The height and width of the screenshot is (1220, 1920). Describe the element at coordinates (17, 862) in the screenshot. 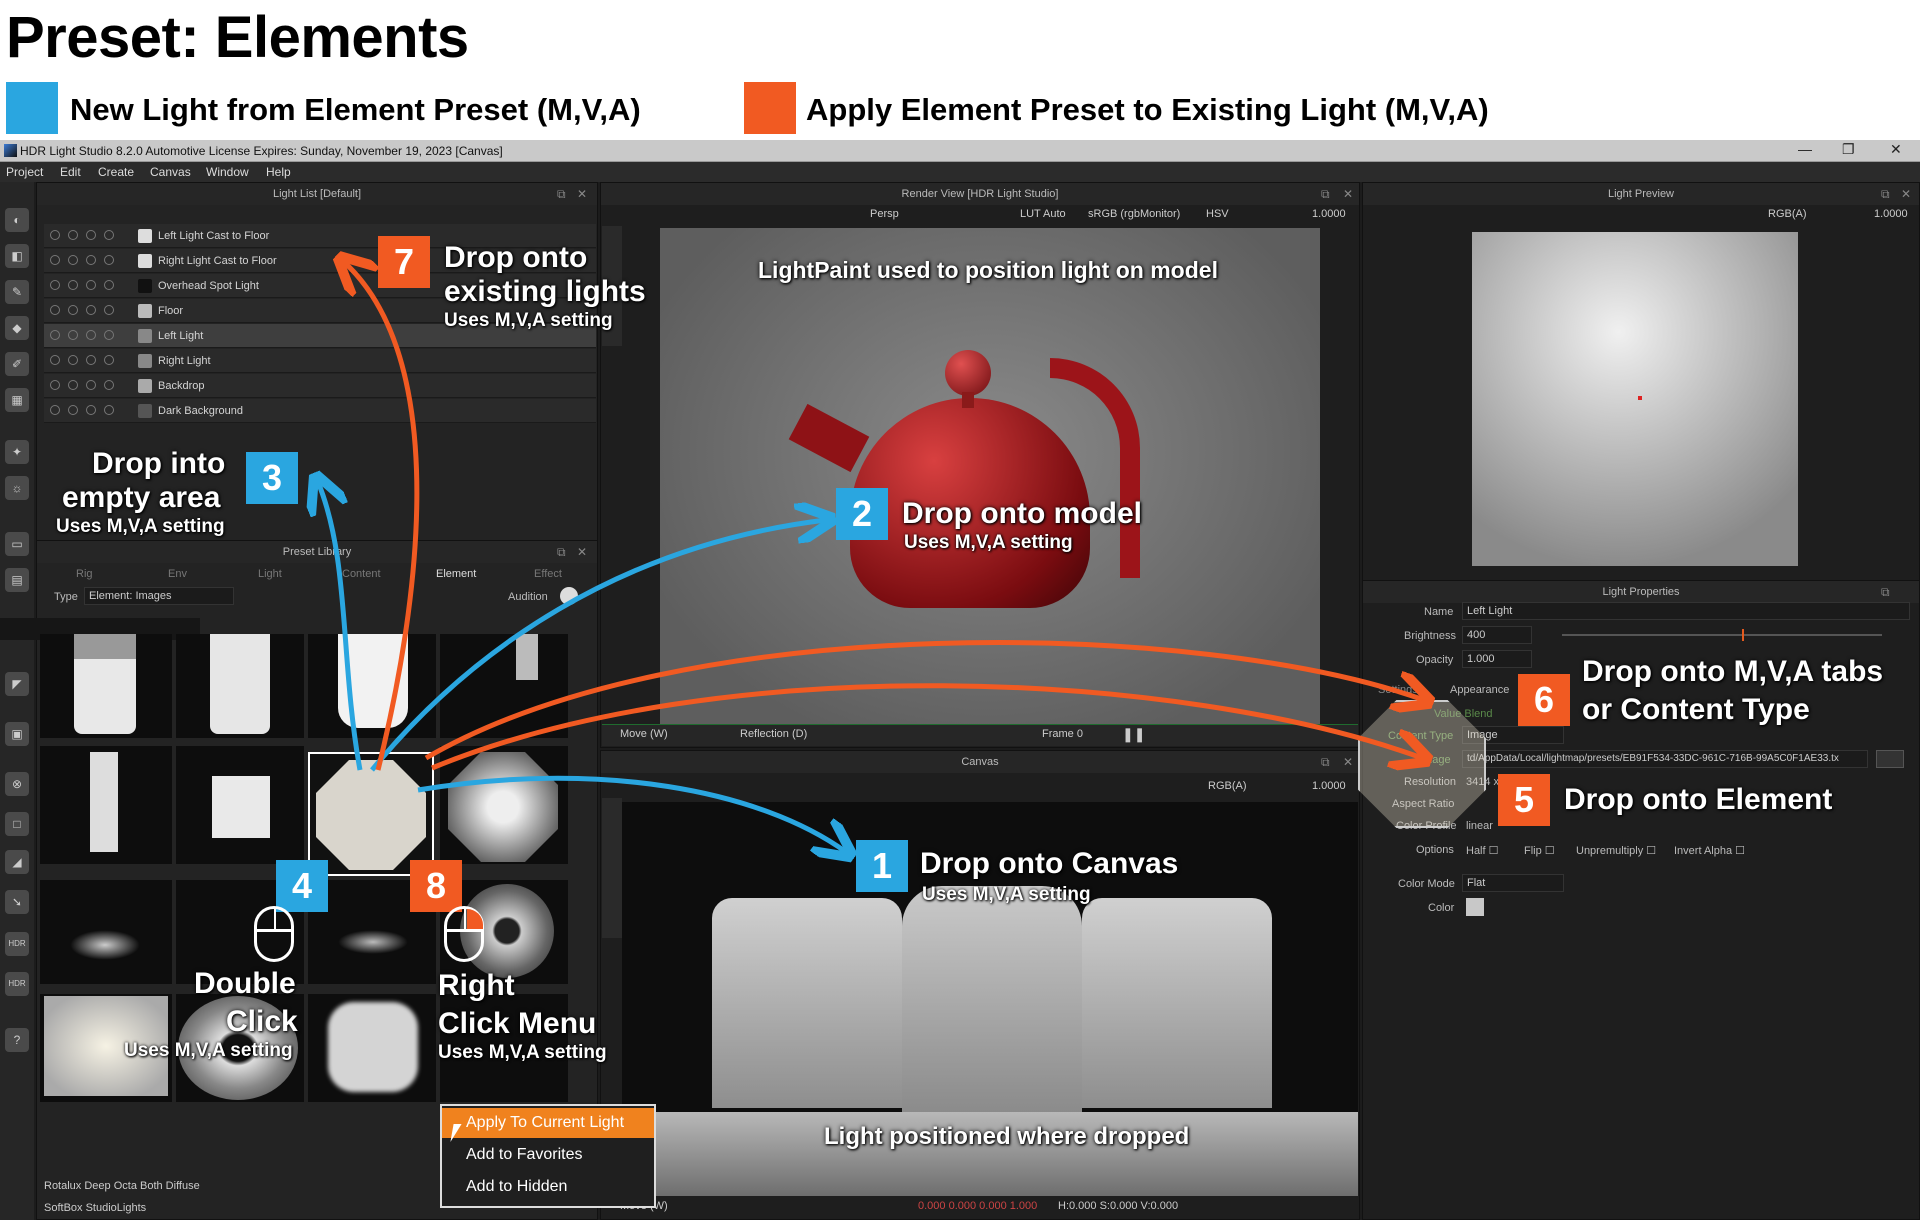

I see `wedge-tool-icon: ◢` at that location.